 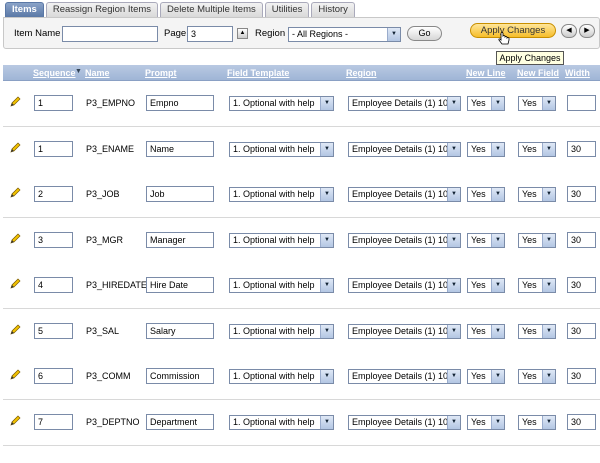 I want to click on prompt-input: Job, so click(x=180, y=194).